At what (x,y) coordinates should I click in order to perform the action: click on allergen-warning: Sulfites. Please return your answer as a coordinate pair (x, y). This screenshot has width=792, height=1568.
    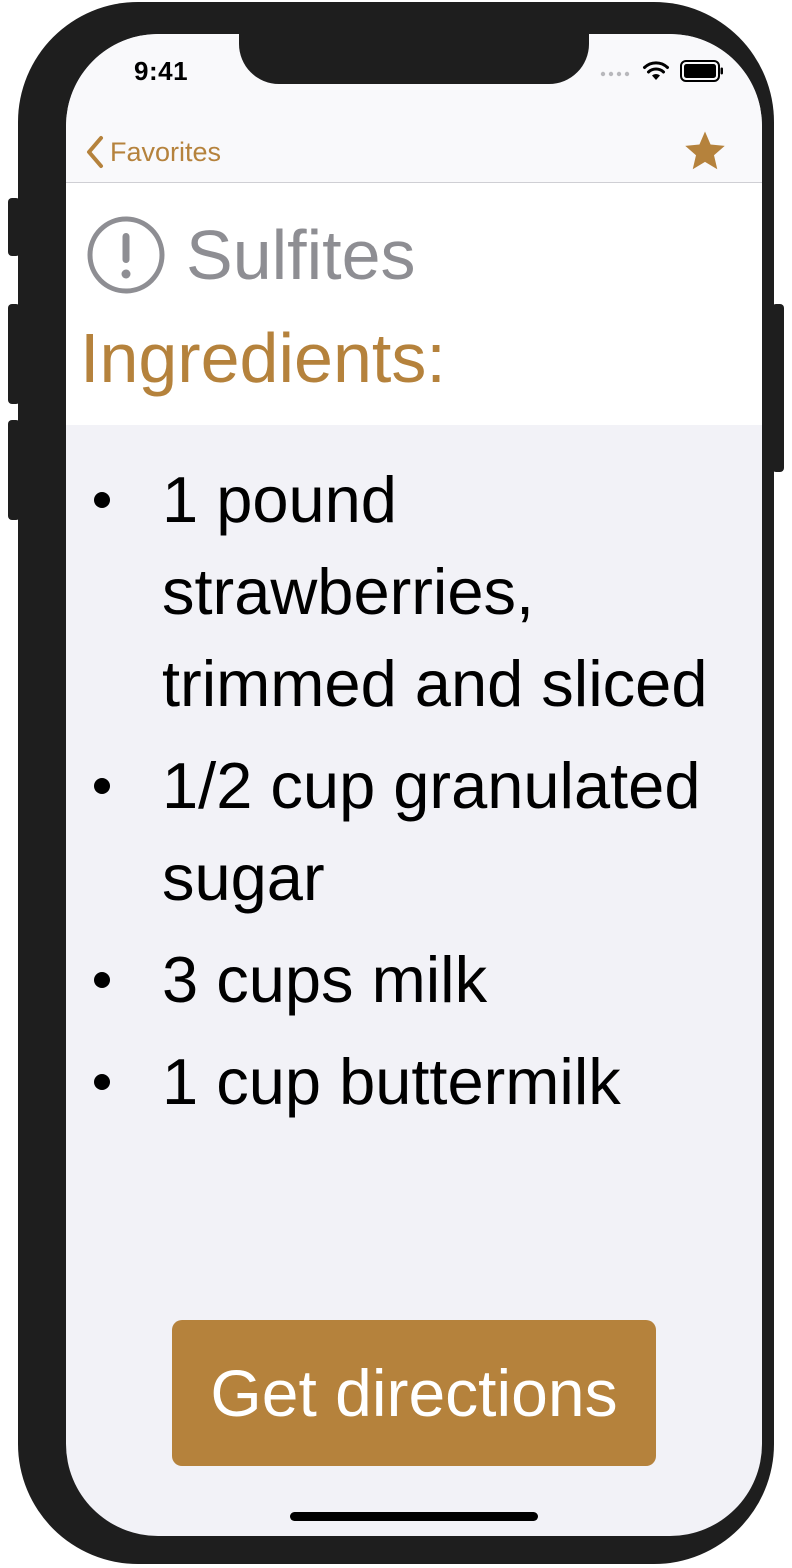
    Looking at the image, I should click on (251, 255).